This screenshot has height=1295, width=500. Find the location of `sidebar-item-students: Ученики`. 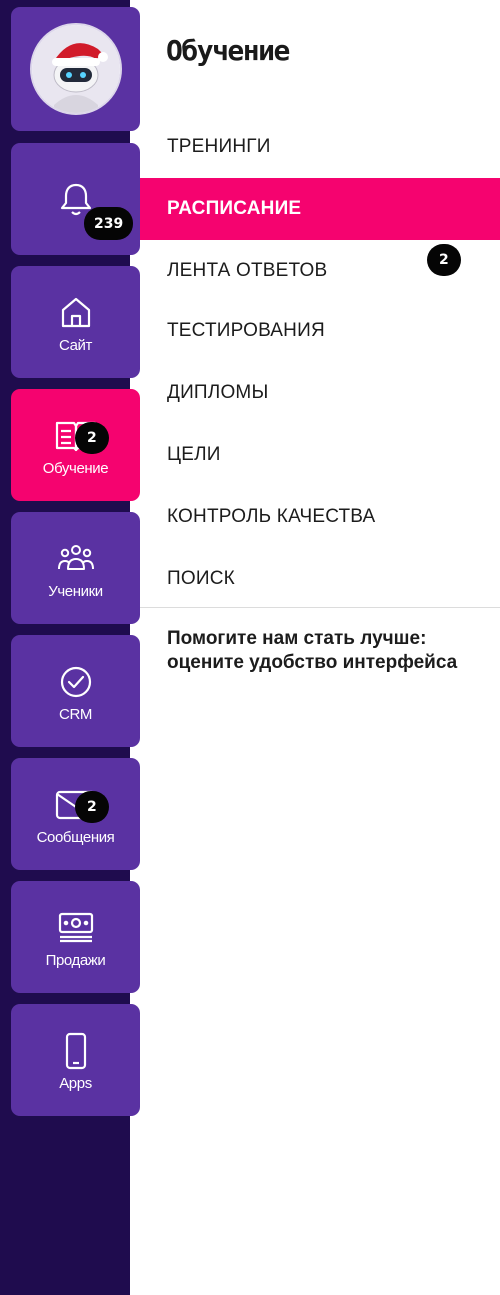

sidebar-item-students: Ученики is located at coordinates (75, 568).